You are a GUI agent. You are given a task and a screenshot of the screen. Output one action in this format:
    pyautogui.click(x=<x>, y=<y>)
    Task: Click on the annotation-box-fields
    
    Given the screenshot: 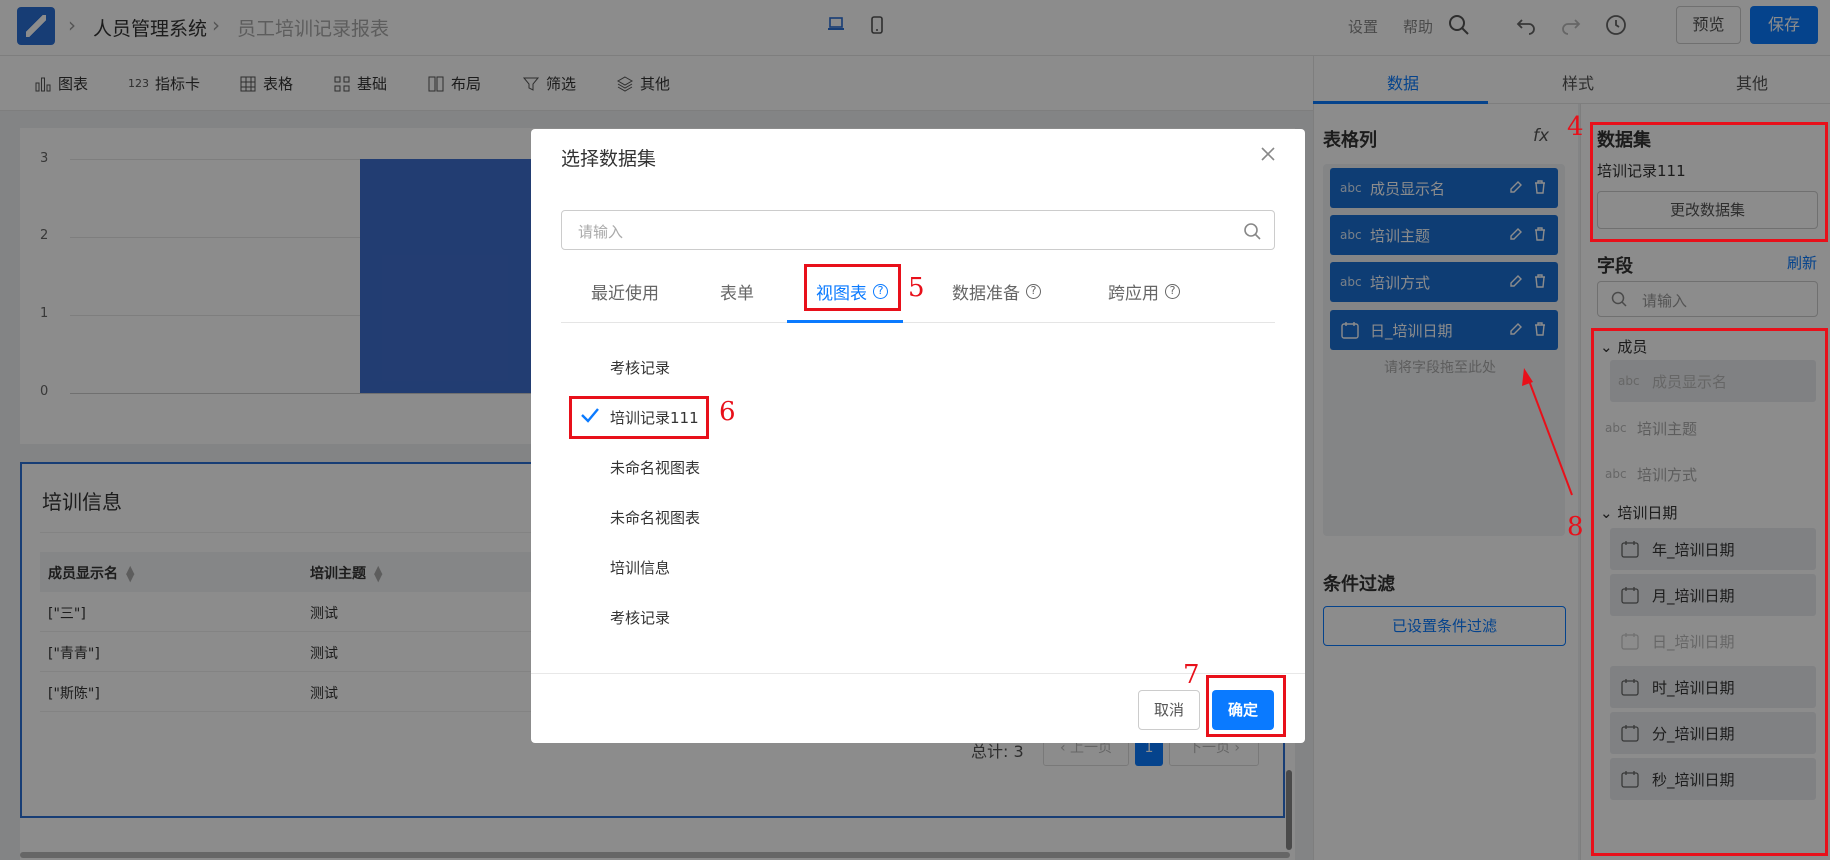 What is the action you would take?
    pyautogui.click(x=1709, y=592)
    